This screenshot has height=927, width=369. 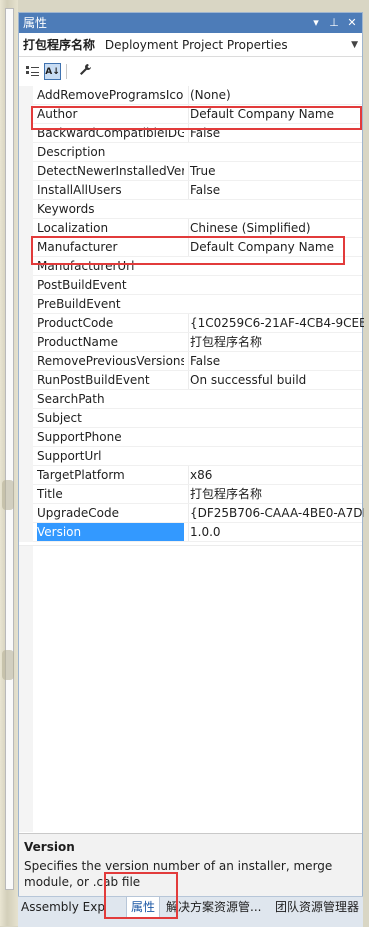 I want to click on property-name: ProductCode, so click(x=110, y=323).